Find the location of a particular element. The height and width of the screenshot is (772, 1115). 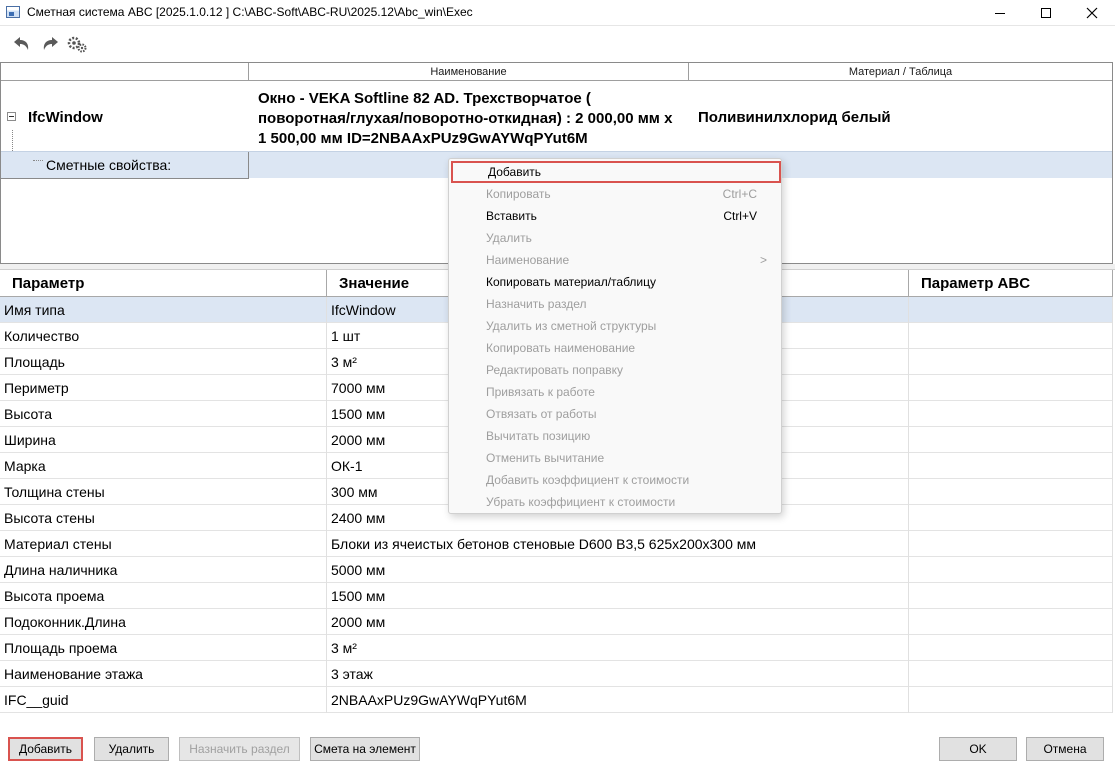

add-button: Добавить is located at coordinates (45, 749).